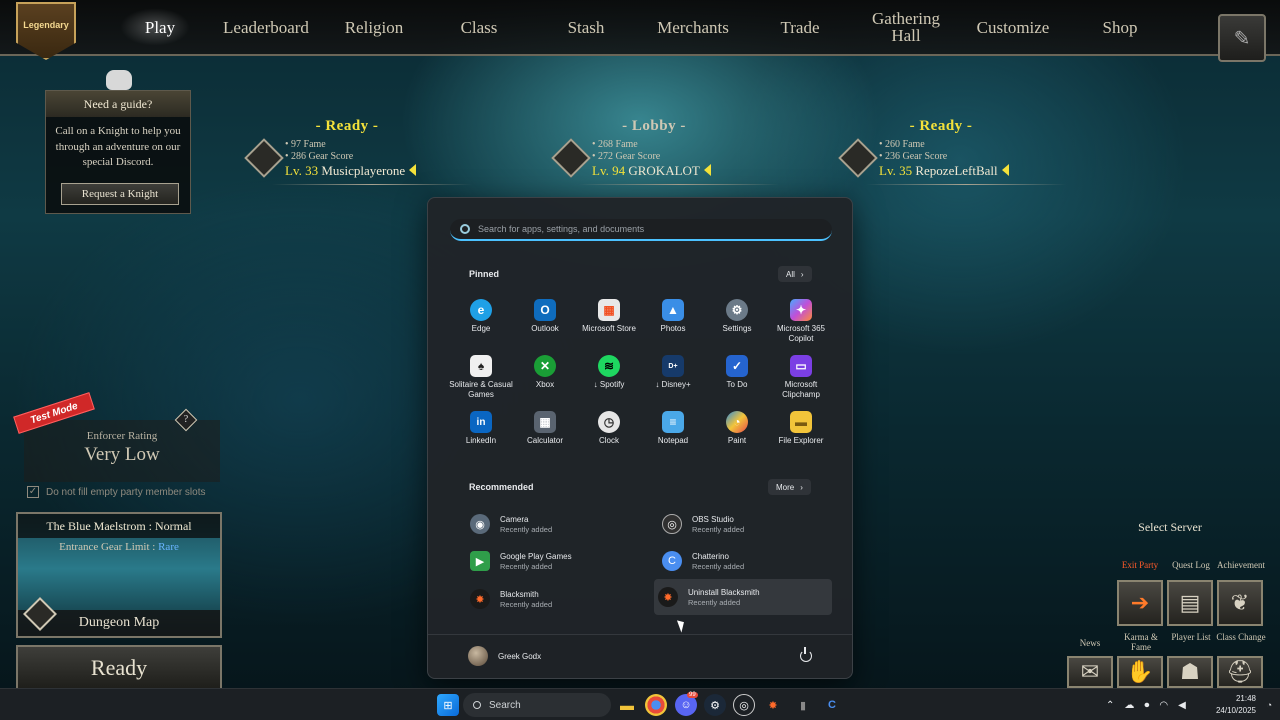 The height and width of the screenshot is (720, 1280). Describe the element at coordinates (1236, 705) in the screenshot. I see `taskbar-clock: 21:48 24/10/2025` at that location.